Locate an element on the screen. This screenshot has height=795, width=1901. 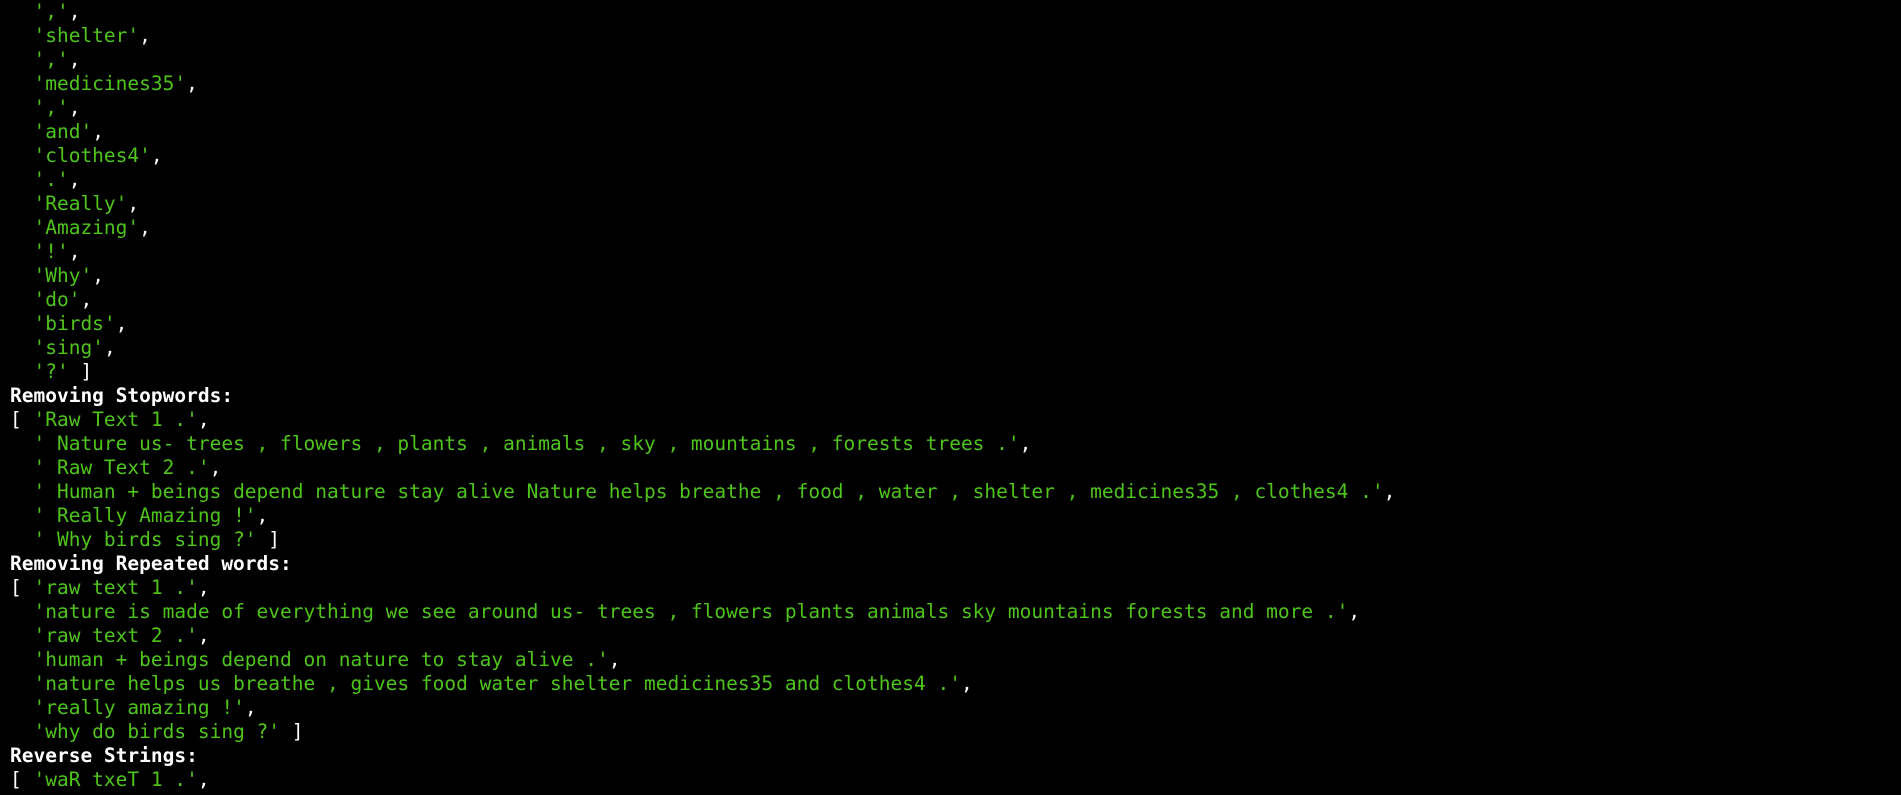
list-item-line: '?' ] is located at coordinates (950, 372).